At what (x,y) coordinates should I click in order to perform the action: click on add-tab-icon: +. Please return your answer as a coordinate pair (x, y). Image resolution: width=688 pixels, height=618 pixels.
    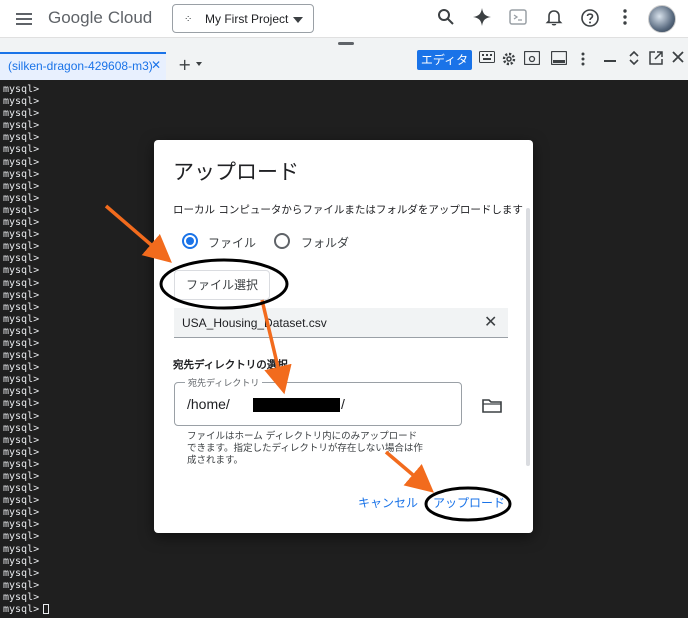
    Looking at the image, I should click on (184, 64).